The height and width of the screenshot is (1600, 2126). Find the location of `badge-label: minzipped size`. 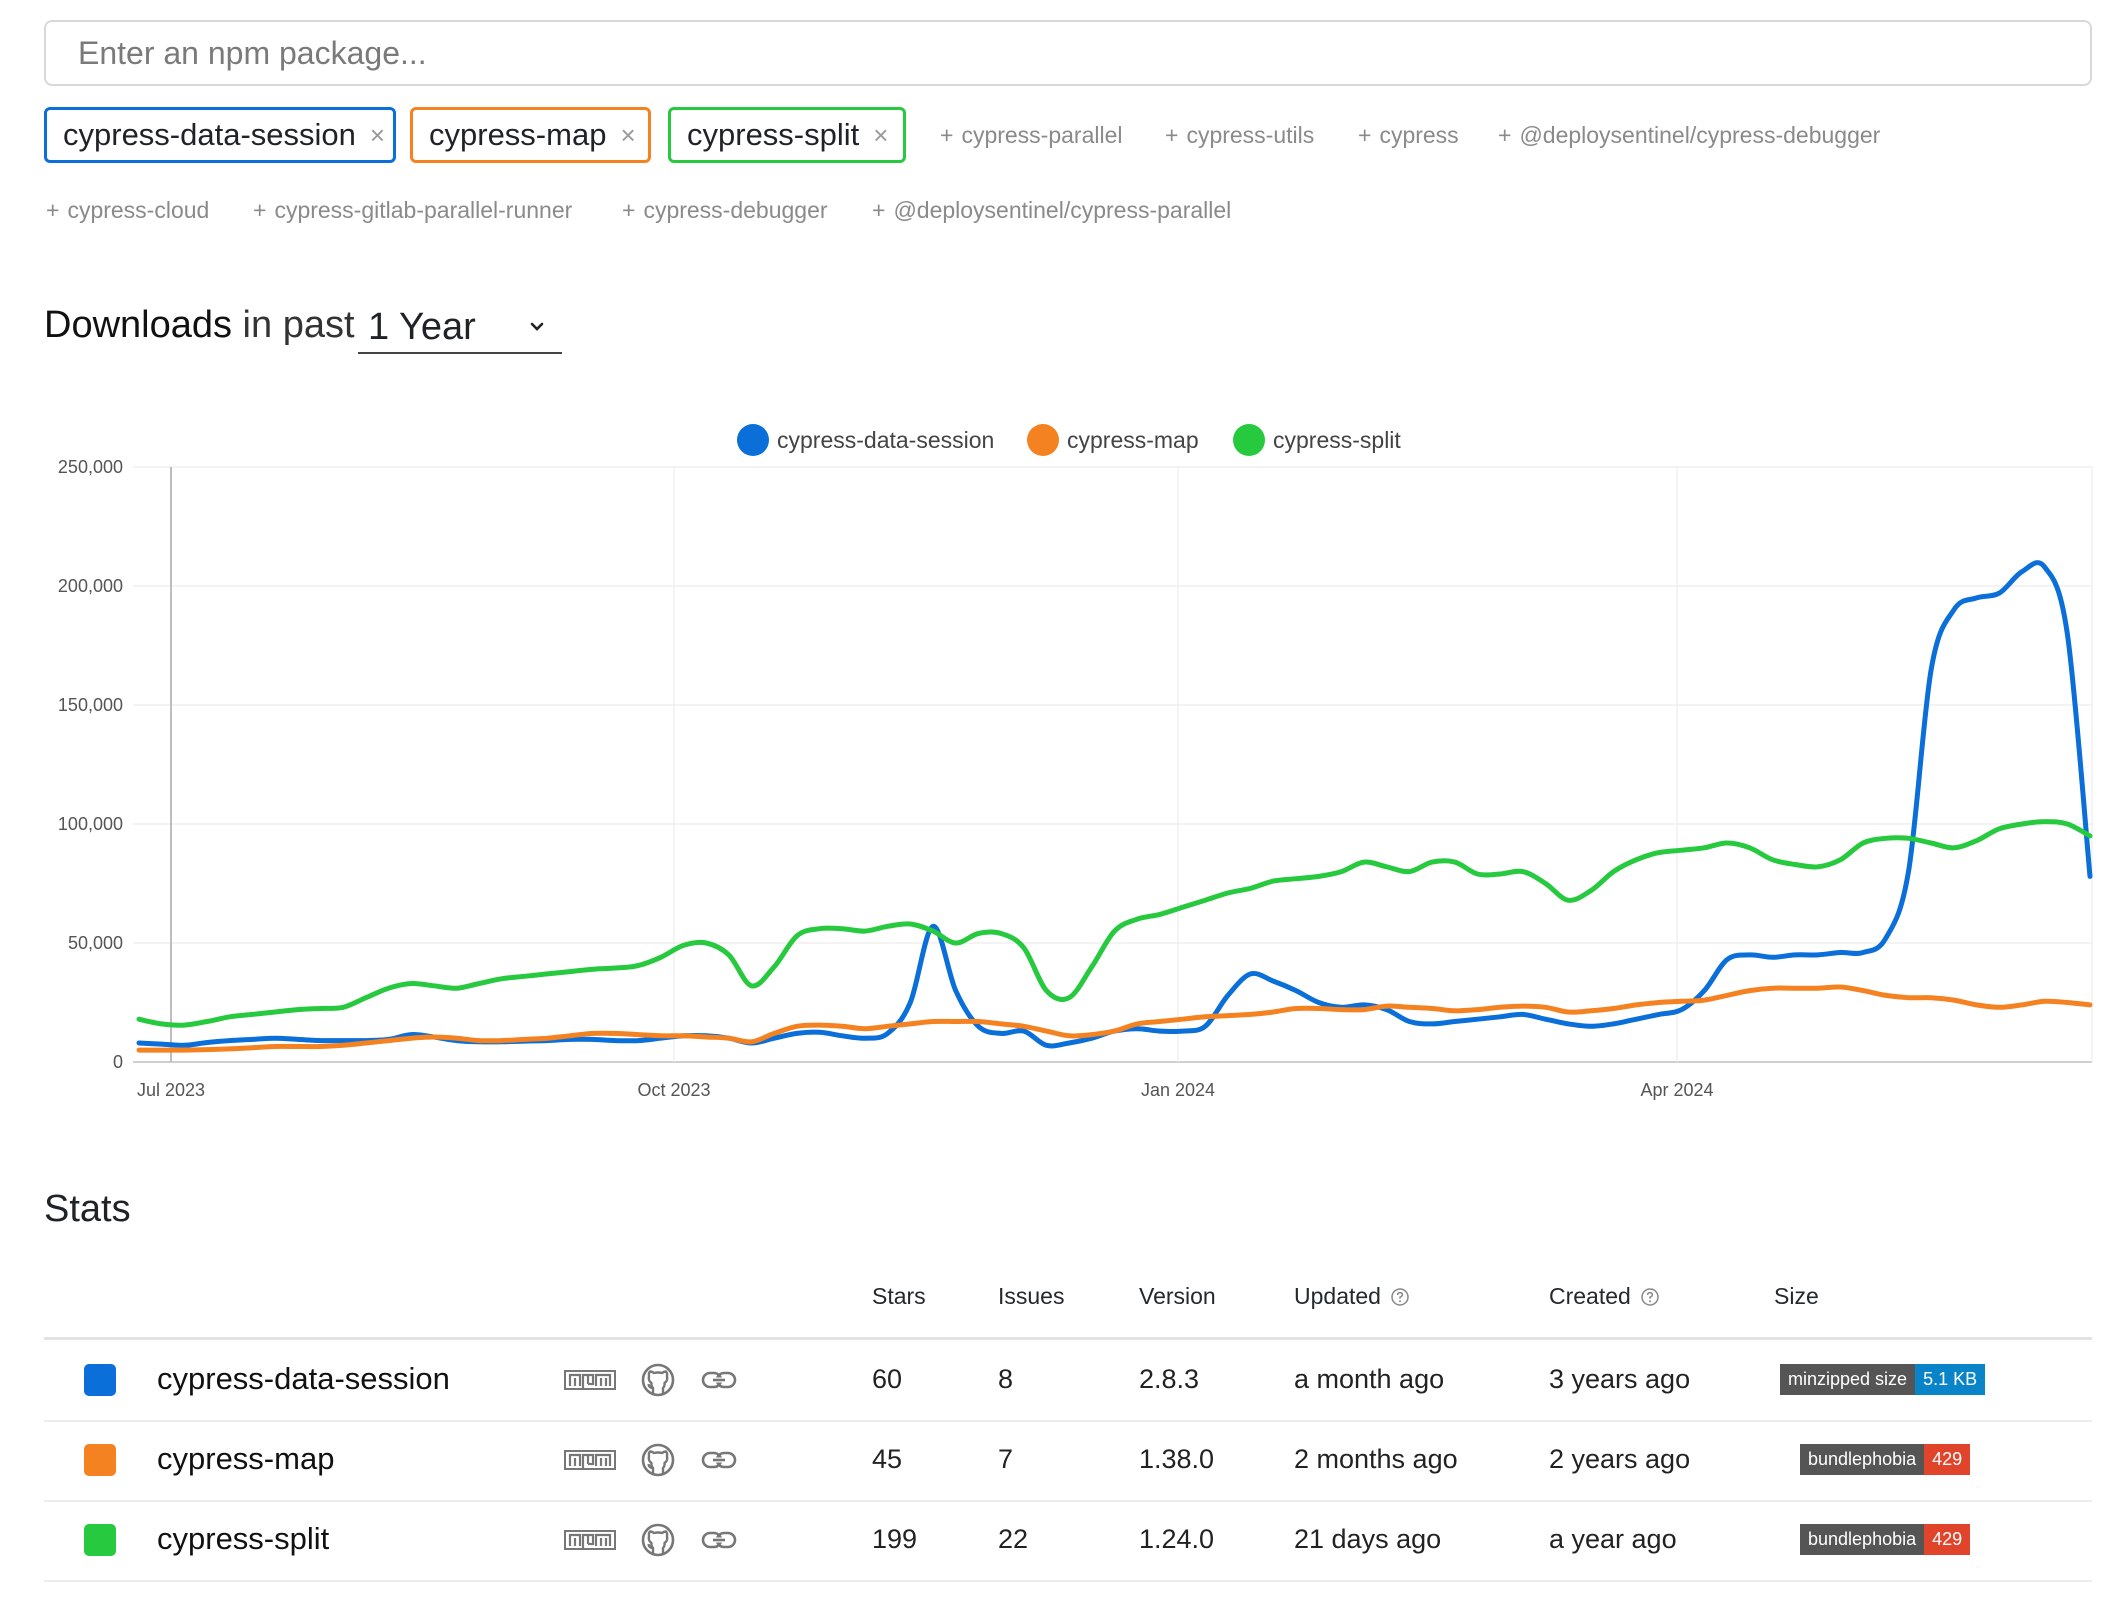

badge-label: minzipped size is located at coordinates (1848, 1379).